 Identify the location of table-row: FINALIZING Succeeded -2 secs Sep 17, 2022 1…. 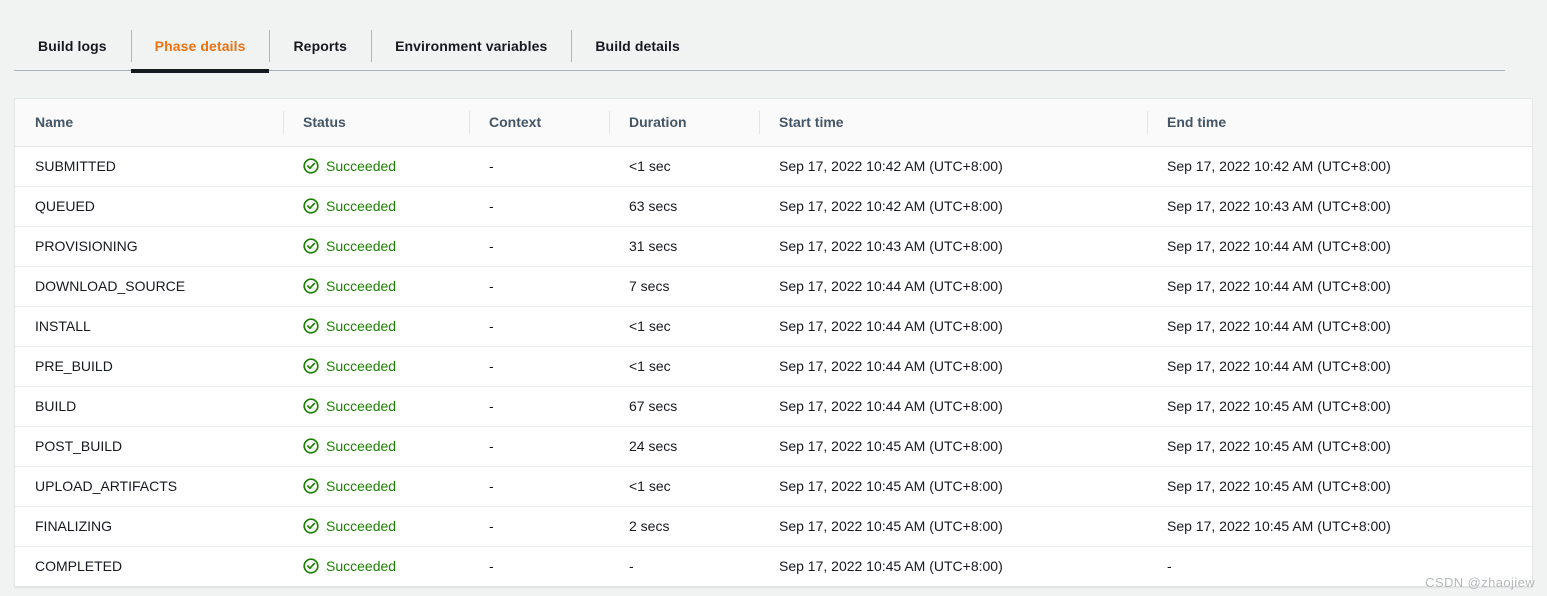
(773, 526).